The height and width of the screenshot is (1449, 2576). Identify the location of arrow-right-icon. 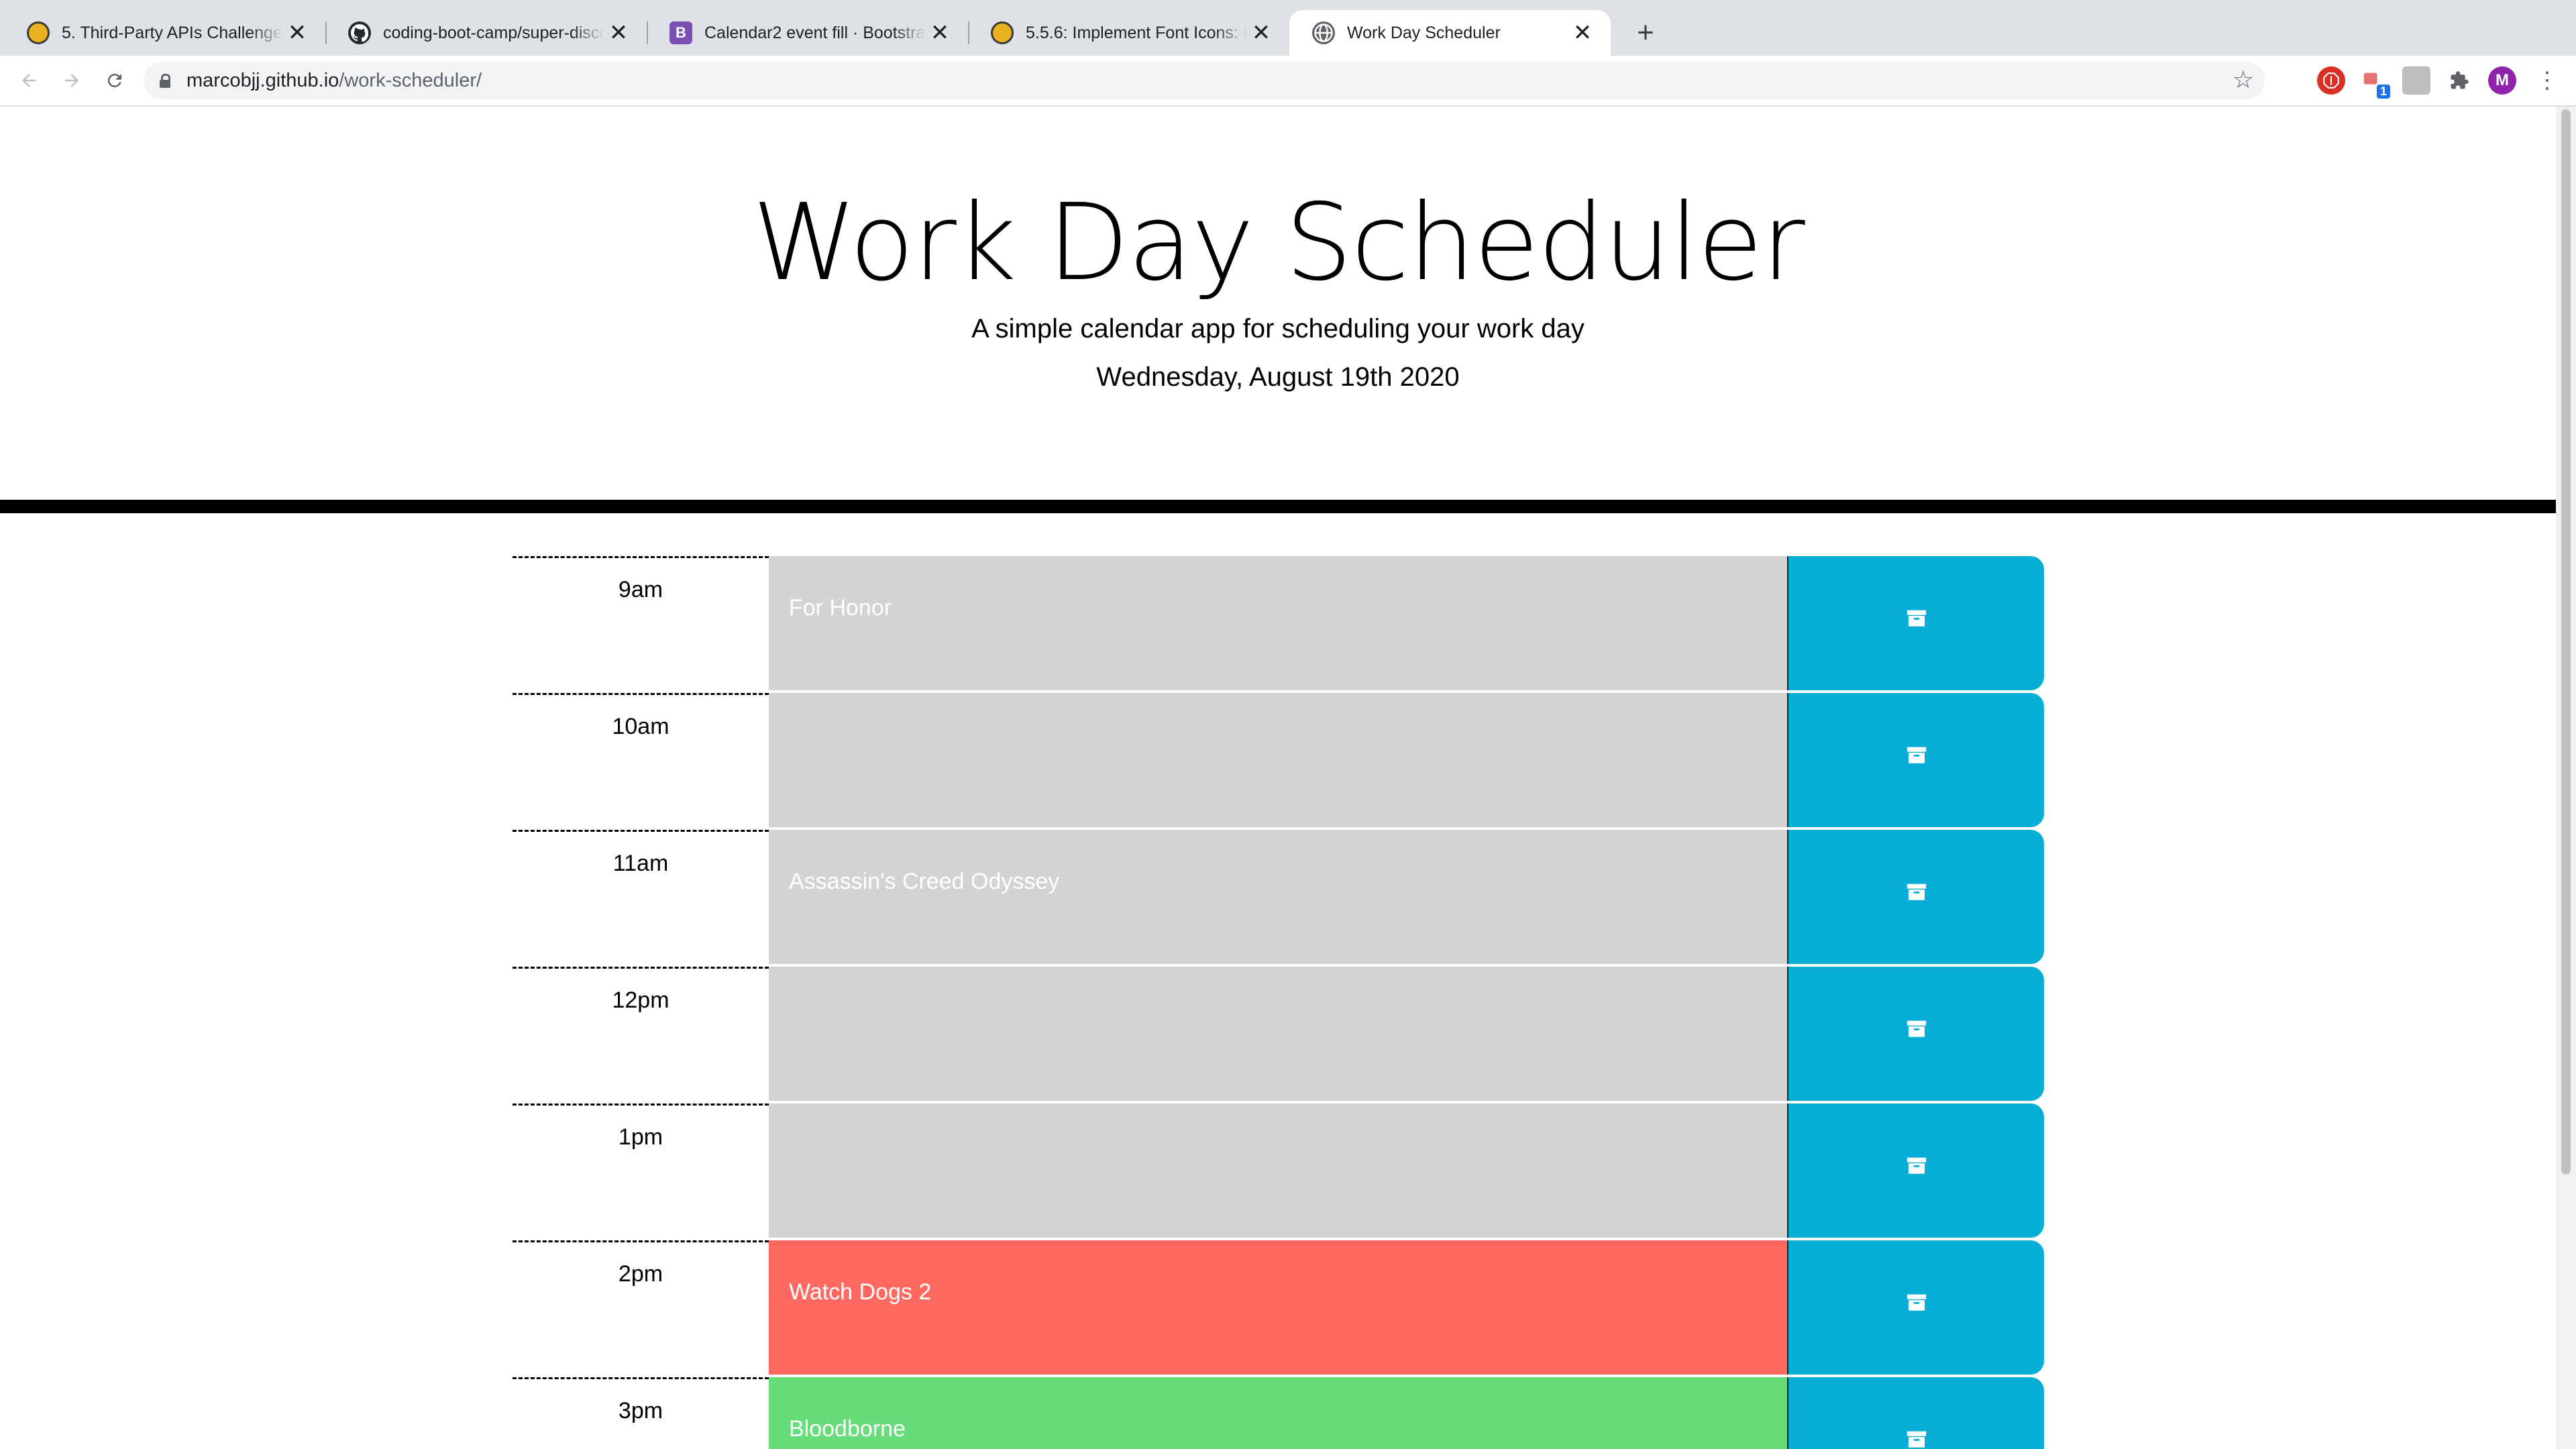
(71, 80).